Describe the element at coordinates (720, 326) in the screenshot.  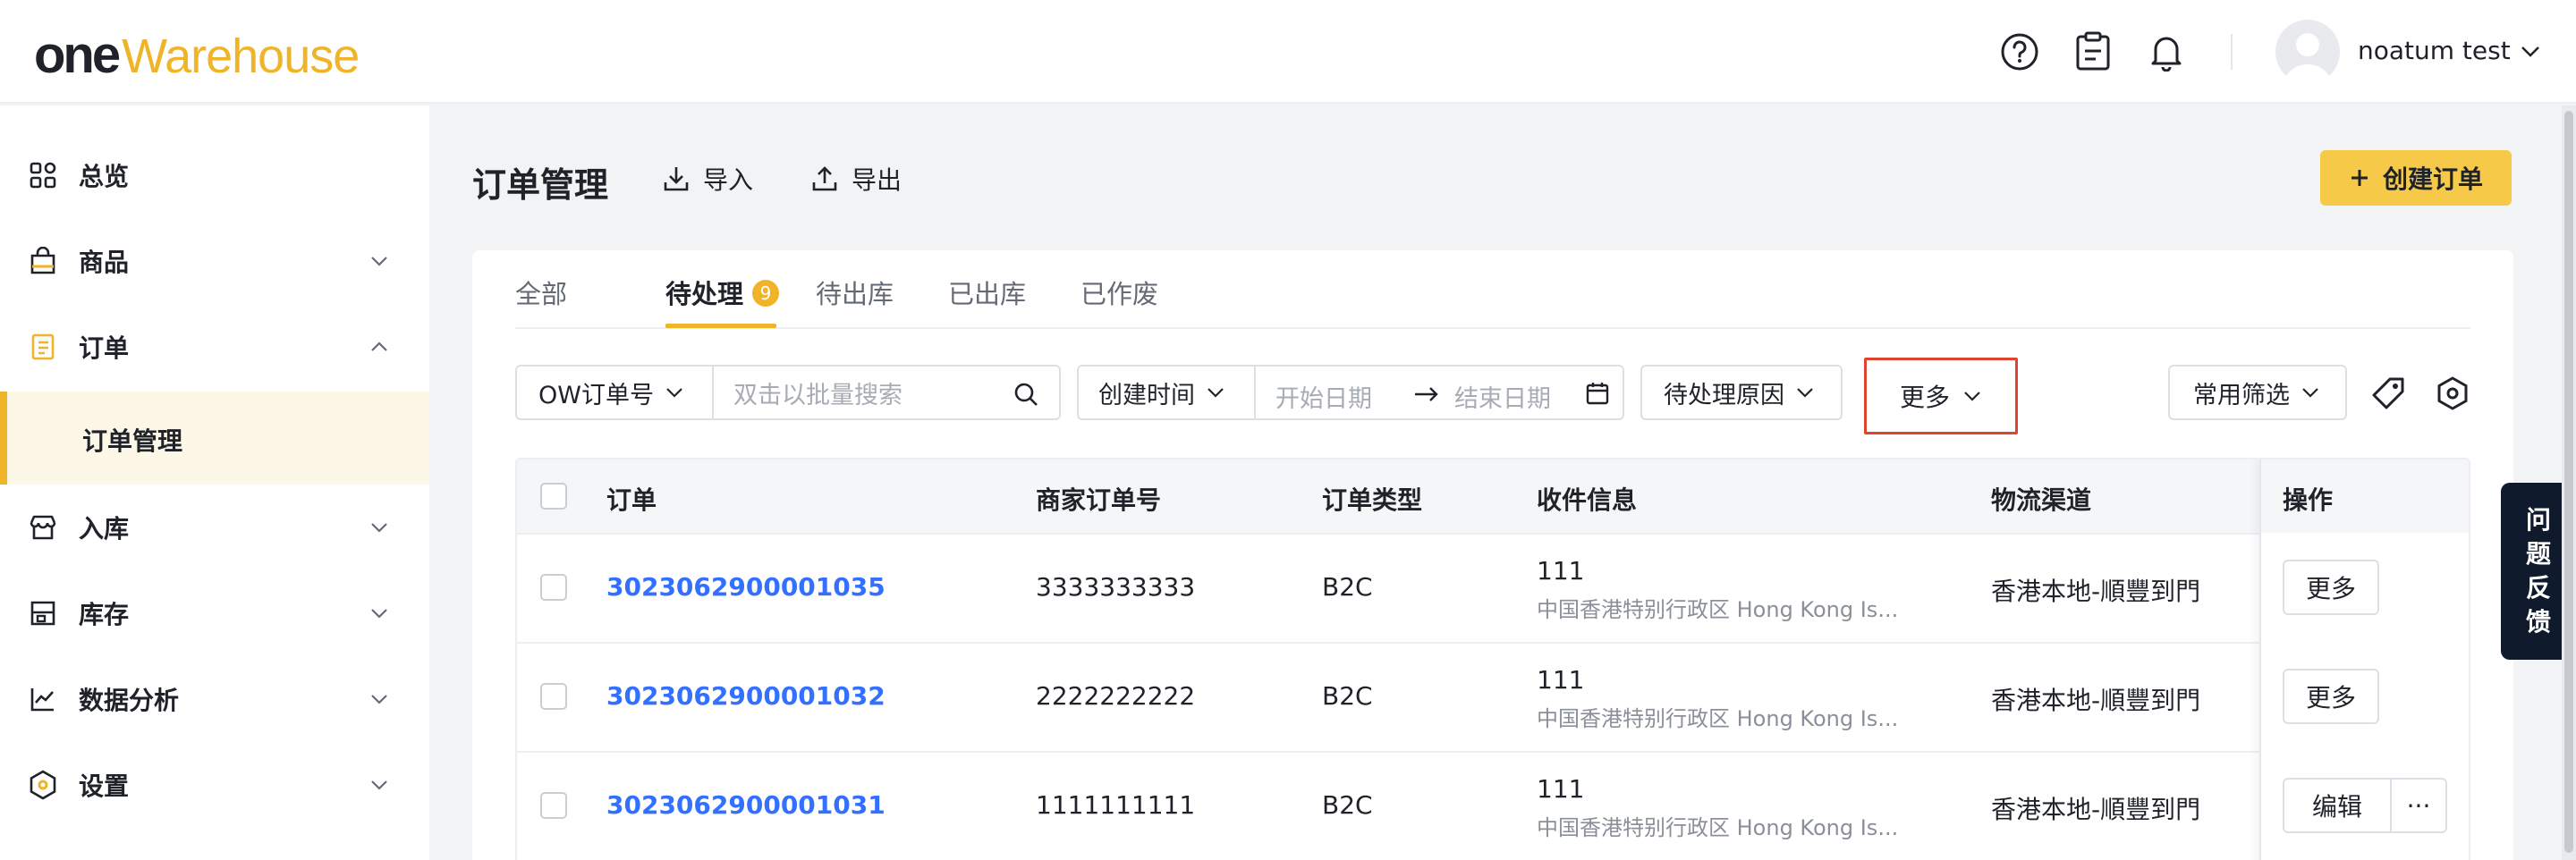
I see `active-tab-indicator` at that location.